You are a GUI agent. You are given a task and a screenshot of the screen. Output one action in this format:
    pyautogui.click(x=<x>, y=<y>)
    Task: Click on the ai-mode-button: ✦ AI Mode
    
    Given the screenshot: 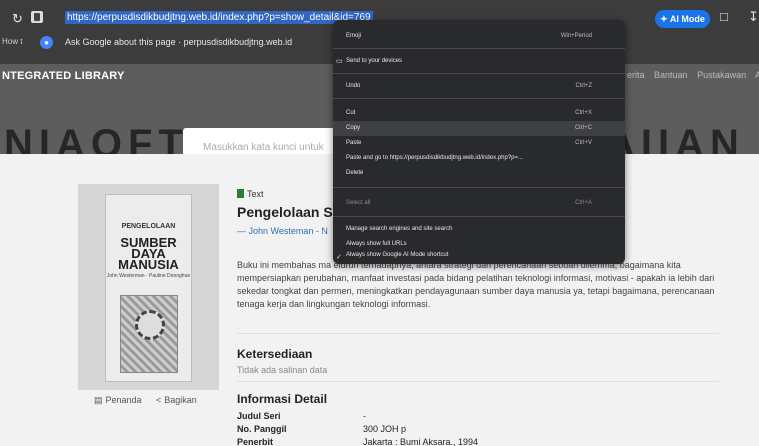 What is the action you would take?
    pyautogui.click(x=682, y=19)
    